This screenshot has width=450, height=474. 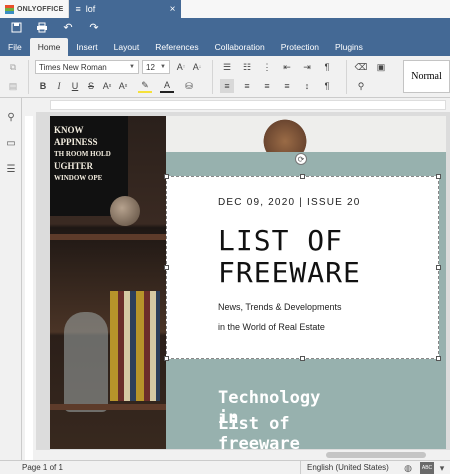 I want to click on line-spacing-icon: ↕, so click(x=307, y=86).